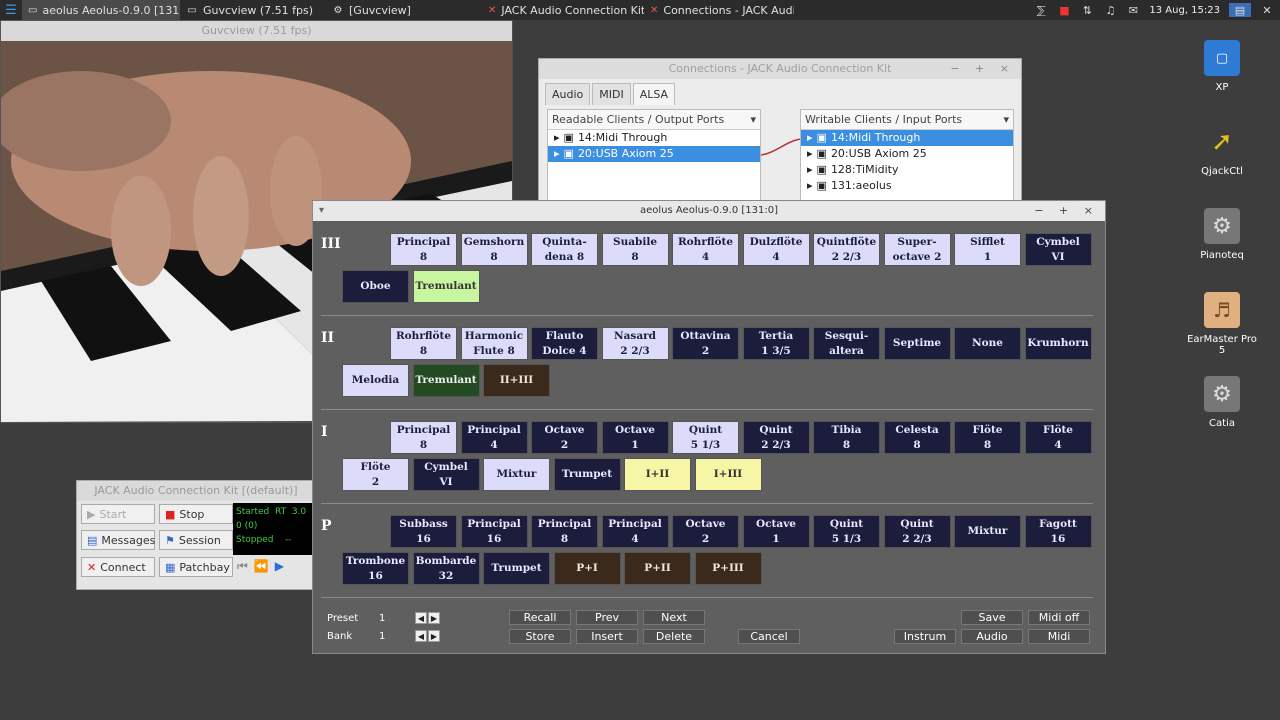  I want to click on stop-button: Flöte 8, so click(987, 437).